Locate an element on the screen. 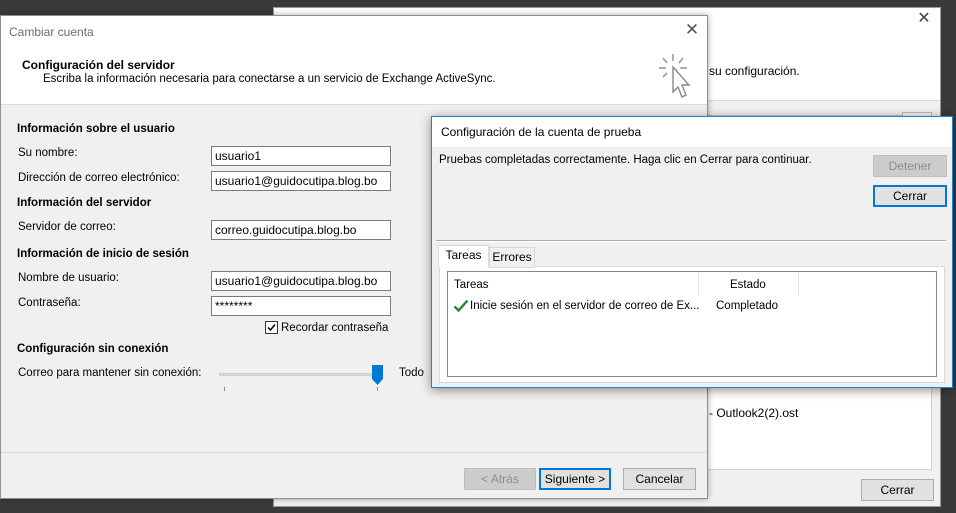 This screenshot has height=513, width=956. close-button: Cerrar is located at coordinates (910, 196).